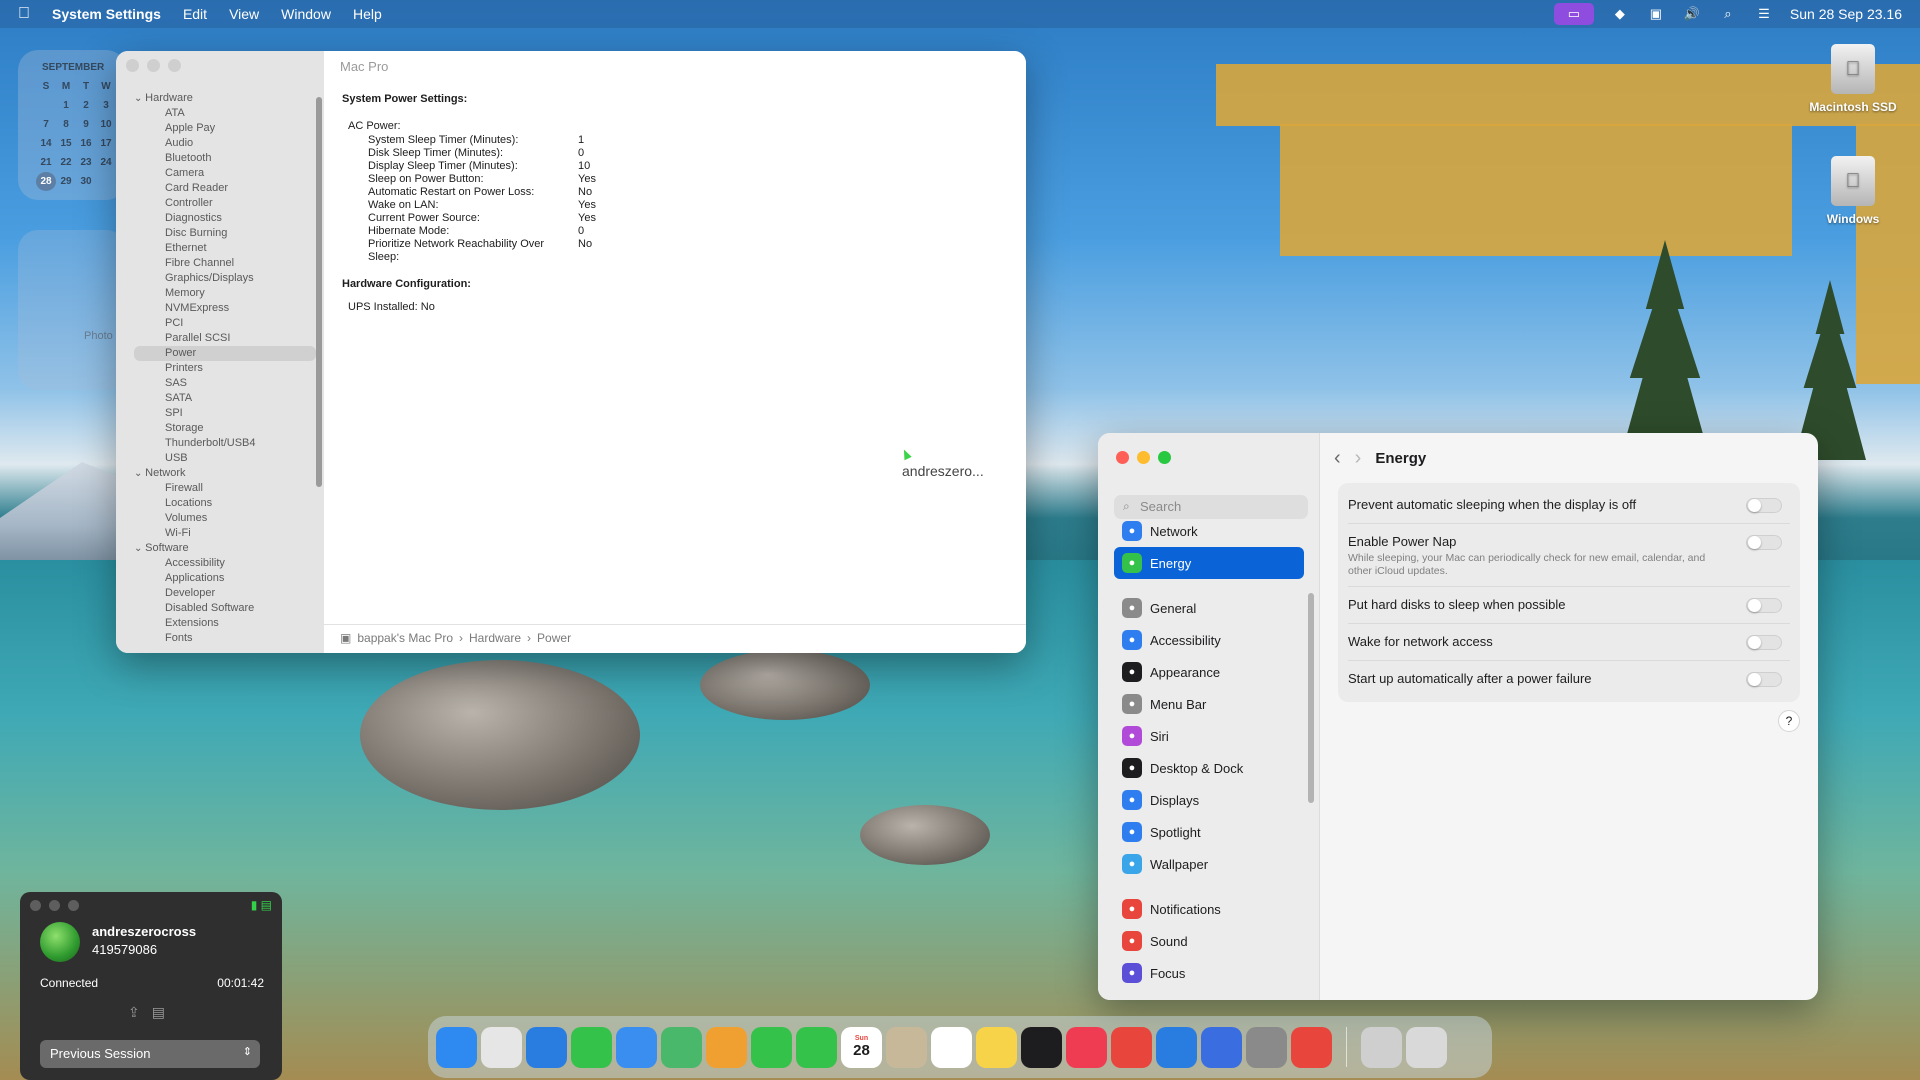  I want to click on tree-item: Storage, so click(225, 428).